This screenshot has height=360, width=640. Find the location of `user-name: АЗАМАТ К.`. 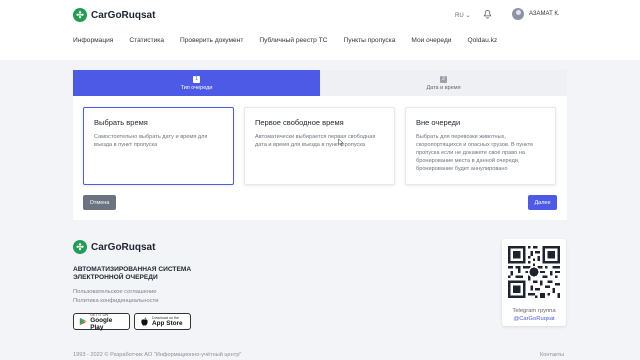

user-name: АЗАМАТ К. is located at coordinates (544, 14).